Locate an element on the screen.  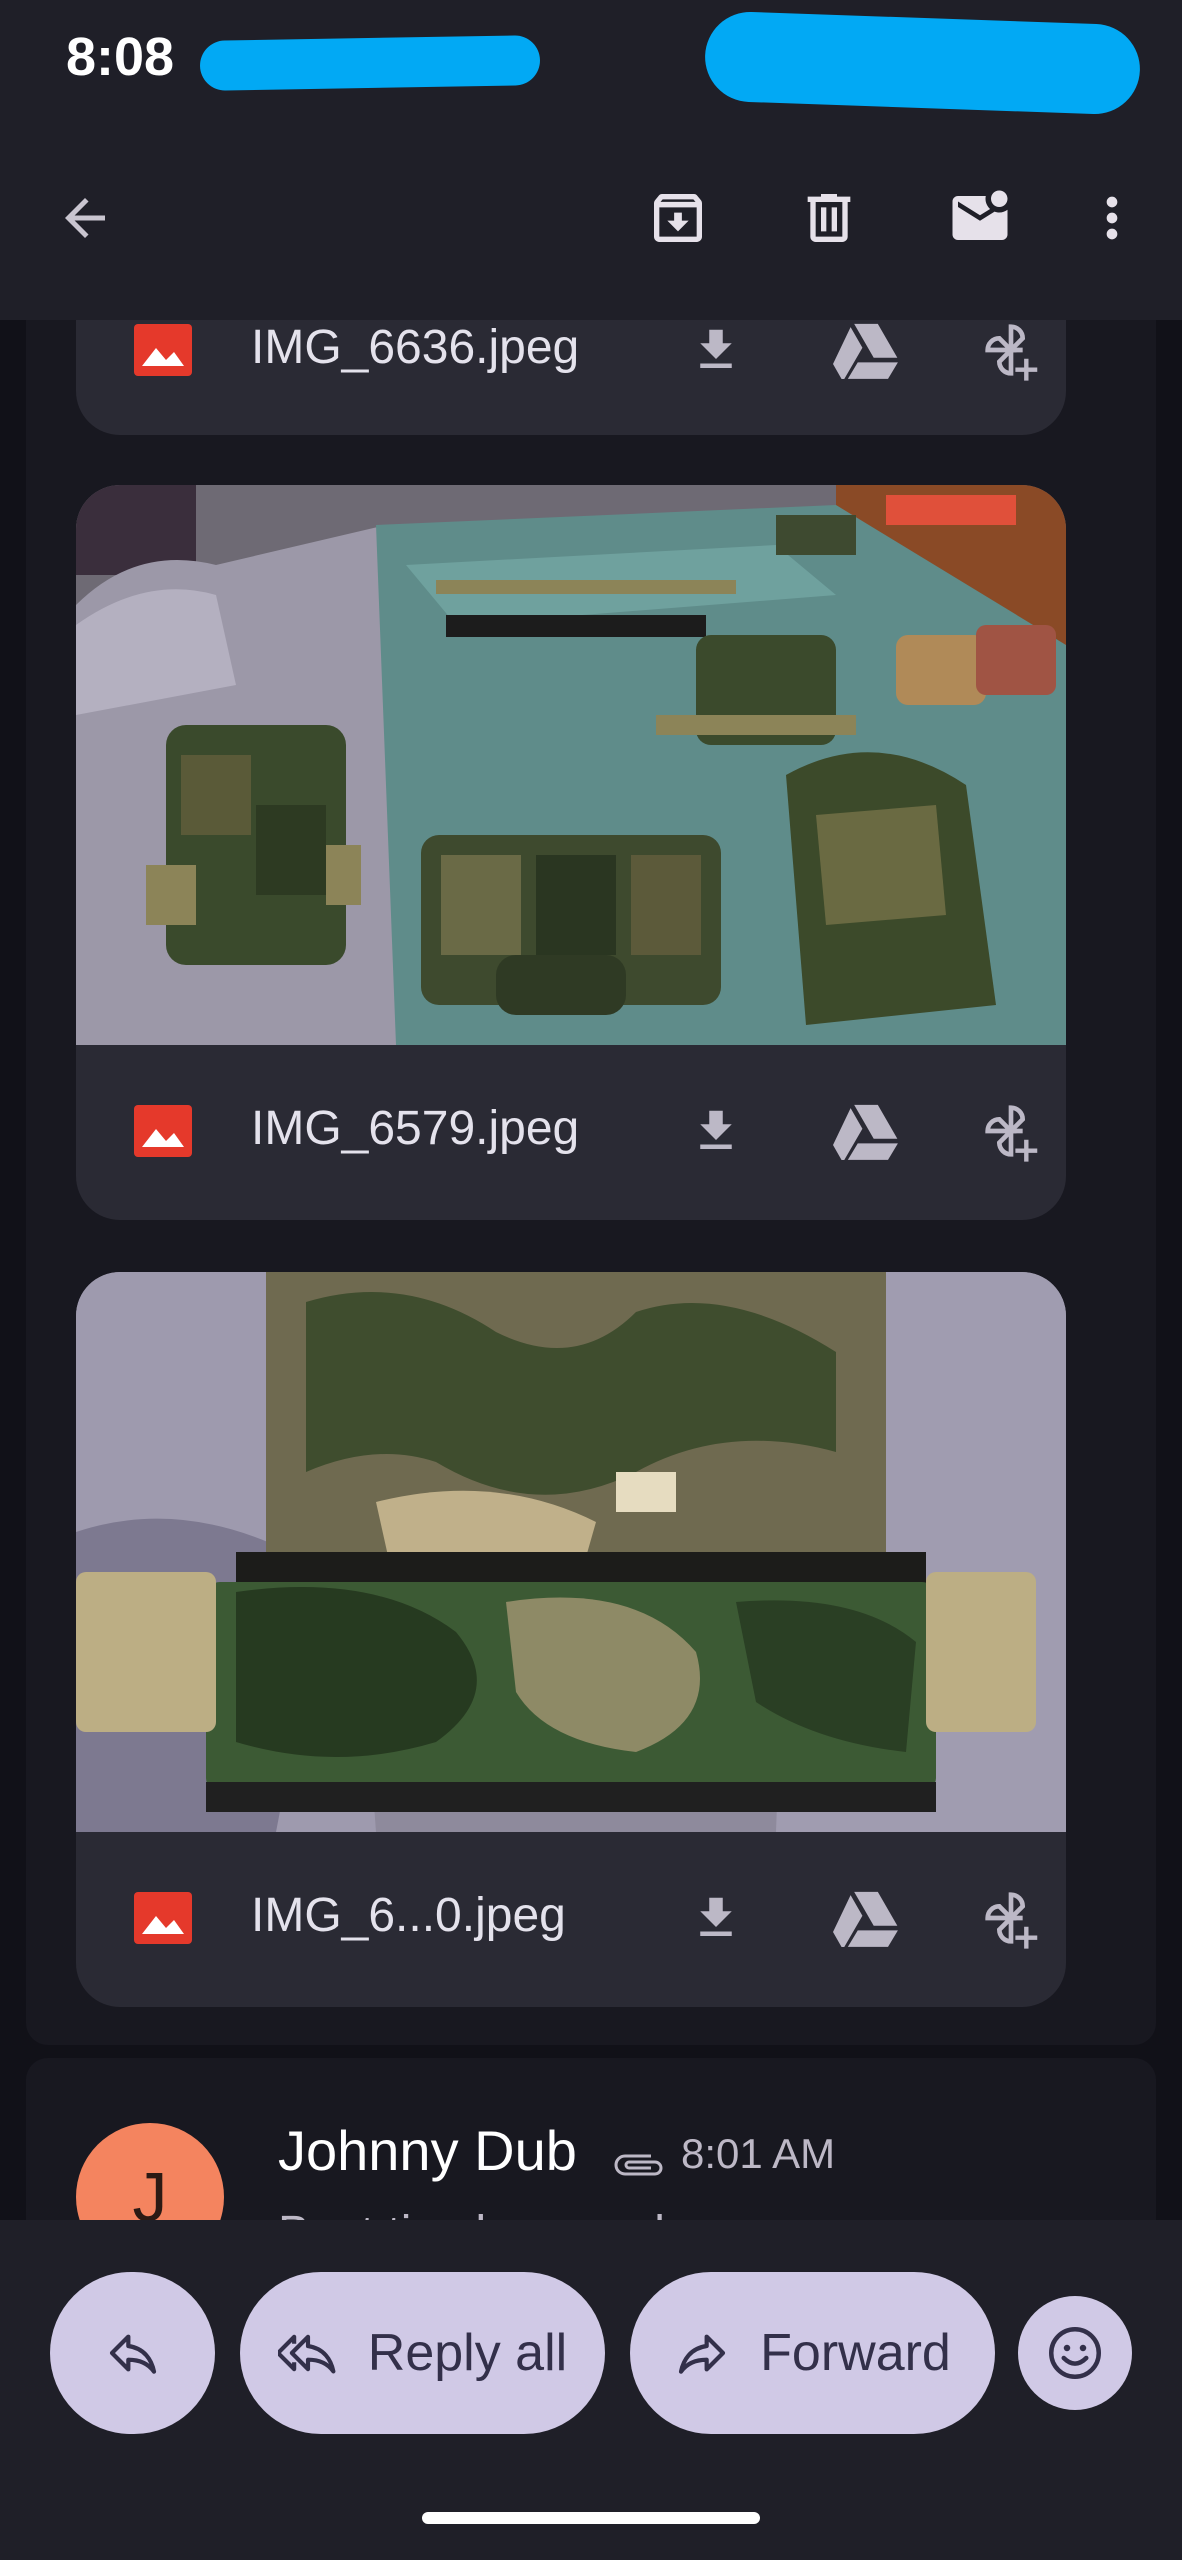
sender-name: Johnny Dub is located at coordinates (427, 2150).